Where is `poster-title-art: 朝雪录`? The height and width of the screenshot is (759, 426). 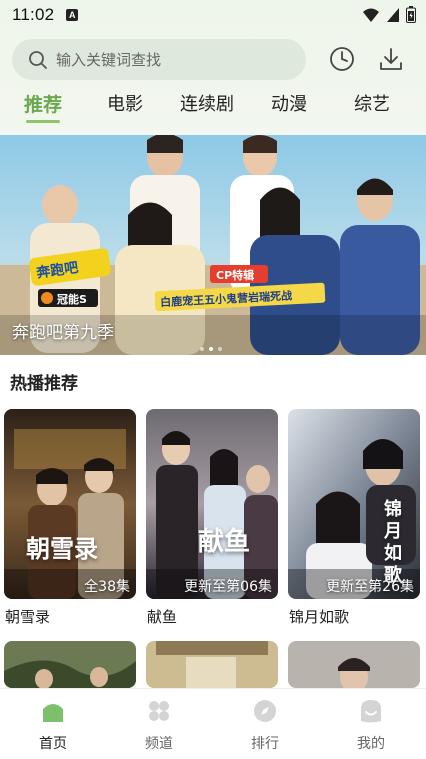 poster-title-art: 朝雪录 is located at coordinates (62, 548).